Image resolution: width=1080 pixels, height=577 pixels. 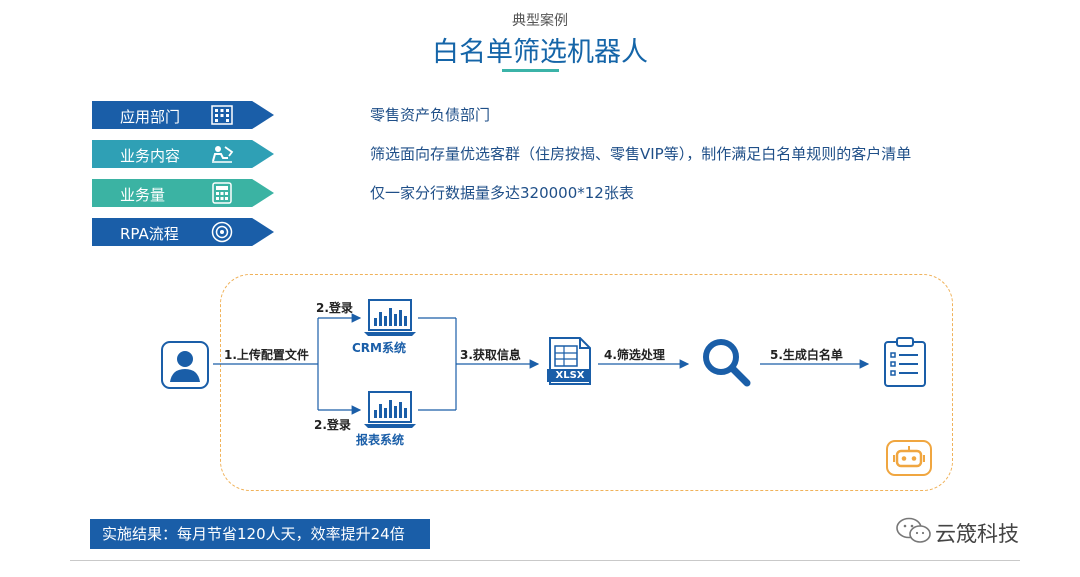 I want to click on clipboard-list-icon, so click(x=905, y=362).